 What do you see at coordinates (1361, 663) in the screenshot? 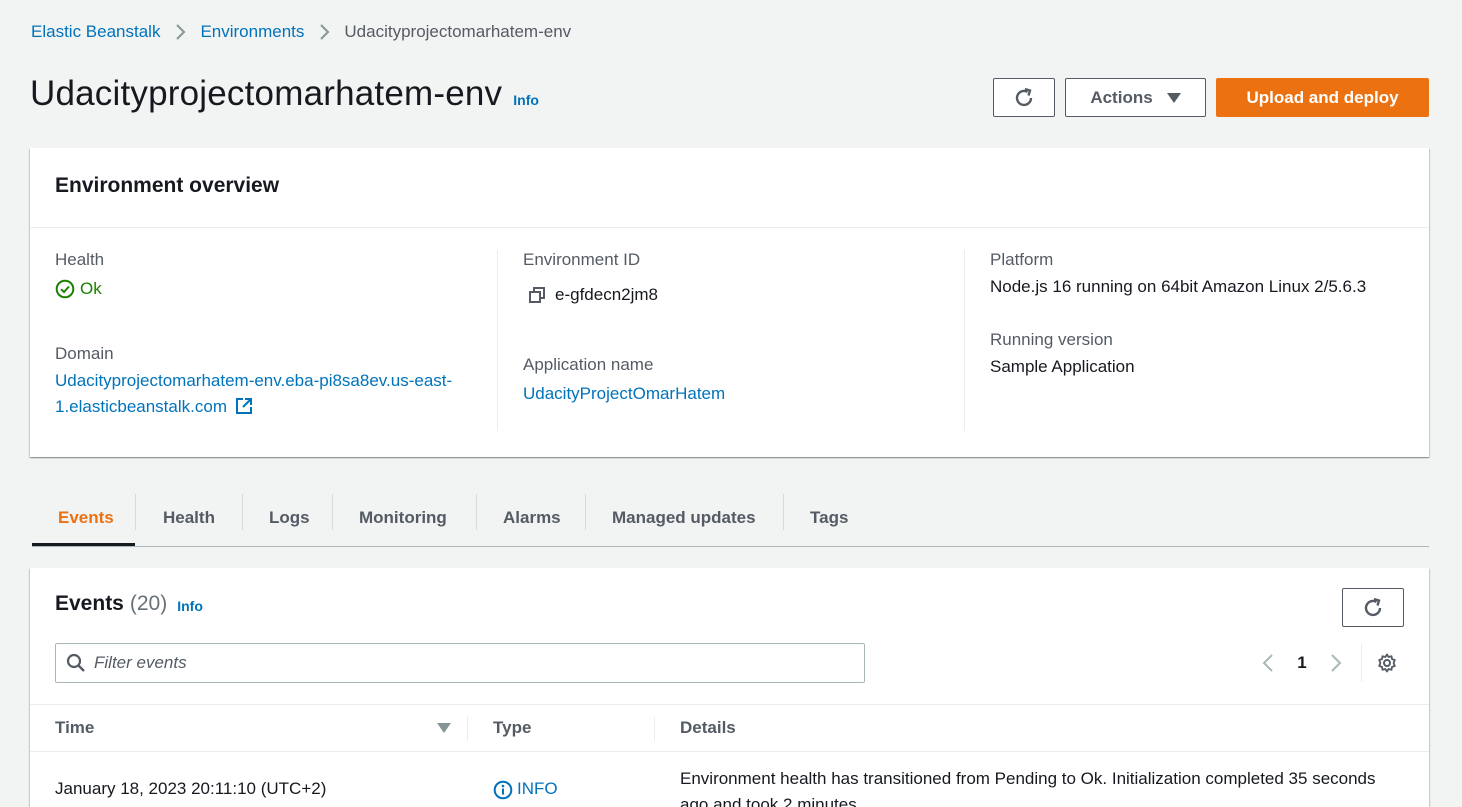
I see `pager-divider` at bounding box center [1361, 663].